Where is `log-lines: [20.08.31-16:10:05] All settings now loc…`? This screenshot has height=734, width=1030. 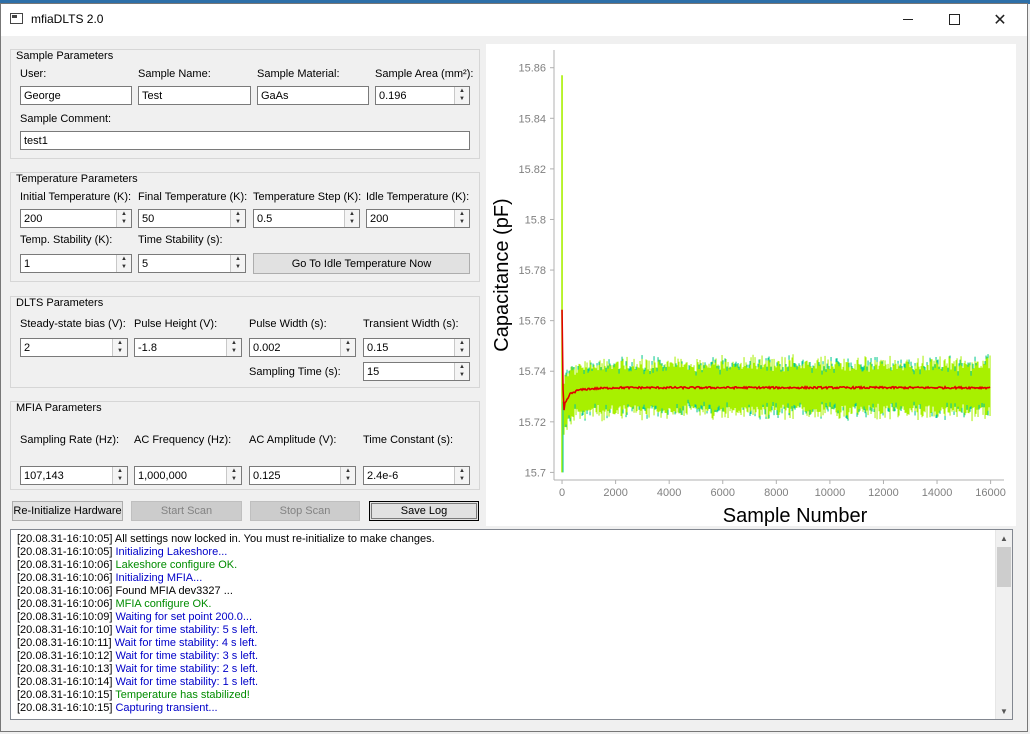
log-lines: [20.08.31-16:10:05] All settings now loc… is located at coordinates (226, 624).